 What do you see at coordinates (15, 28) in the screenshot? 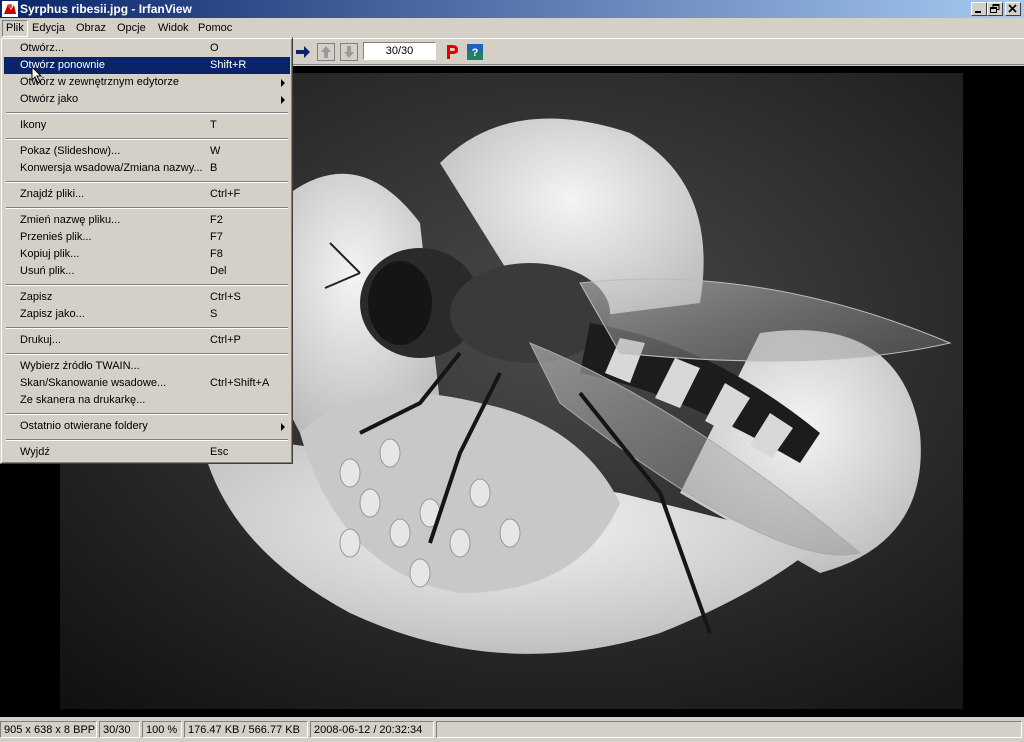
I see `menu-plik: Plik` at bounding box center [15, 28].